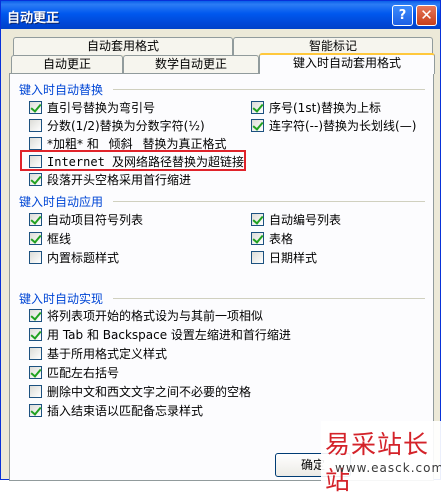  What do you see at coordinates (125, 410) in the screenshot?
I see `checkbox-label: 插入结束语以匹配备忘录样式` at bounding box center [125, 410].